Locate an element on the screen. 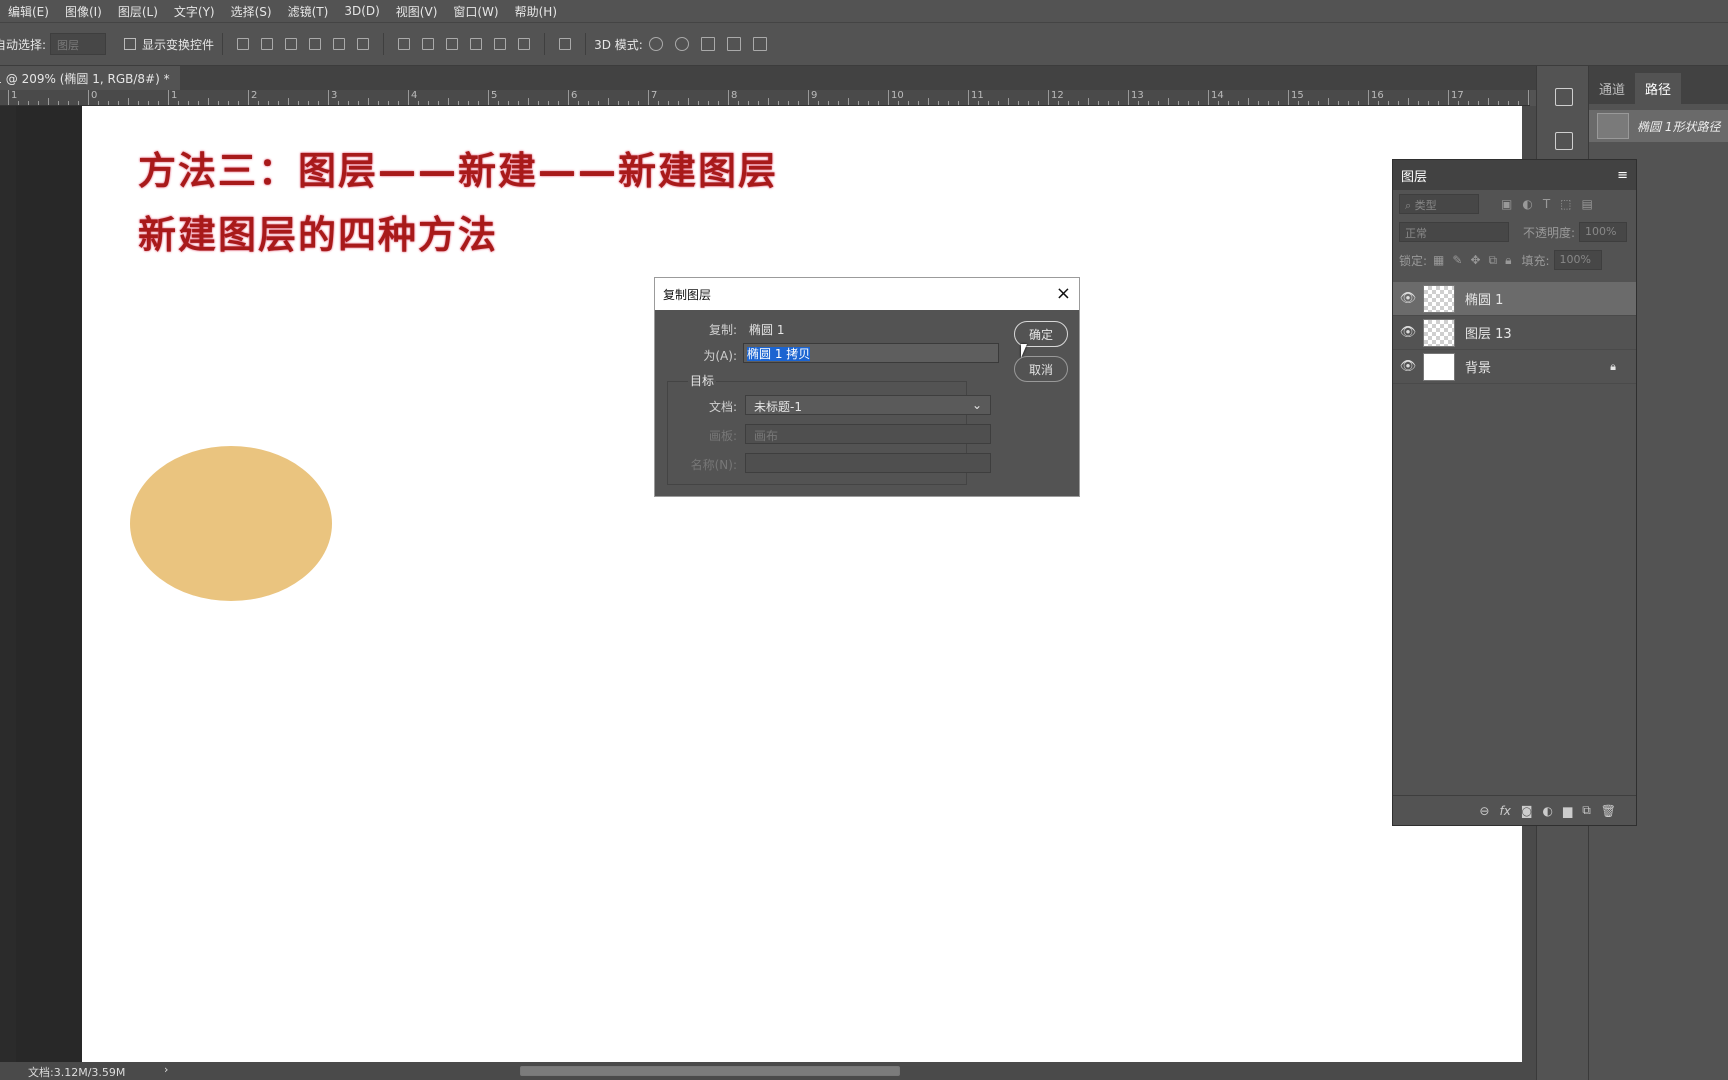  delete-layer-icon: 🗑︎ is located at coordinates (1608, 811).